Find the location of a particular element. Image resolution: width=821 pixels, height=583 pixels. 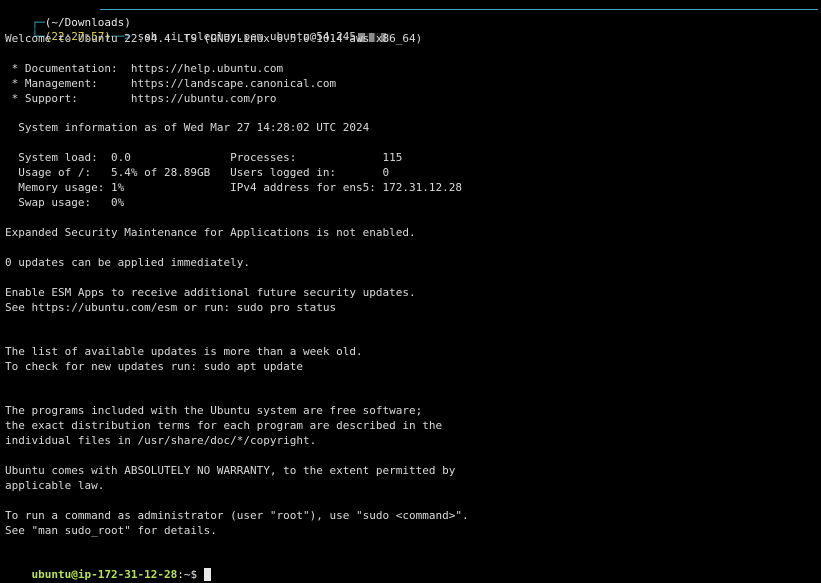

prompt-user-host: ubuntu@ip-172-31-12-28 is located at coordinates (104, 574).